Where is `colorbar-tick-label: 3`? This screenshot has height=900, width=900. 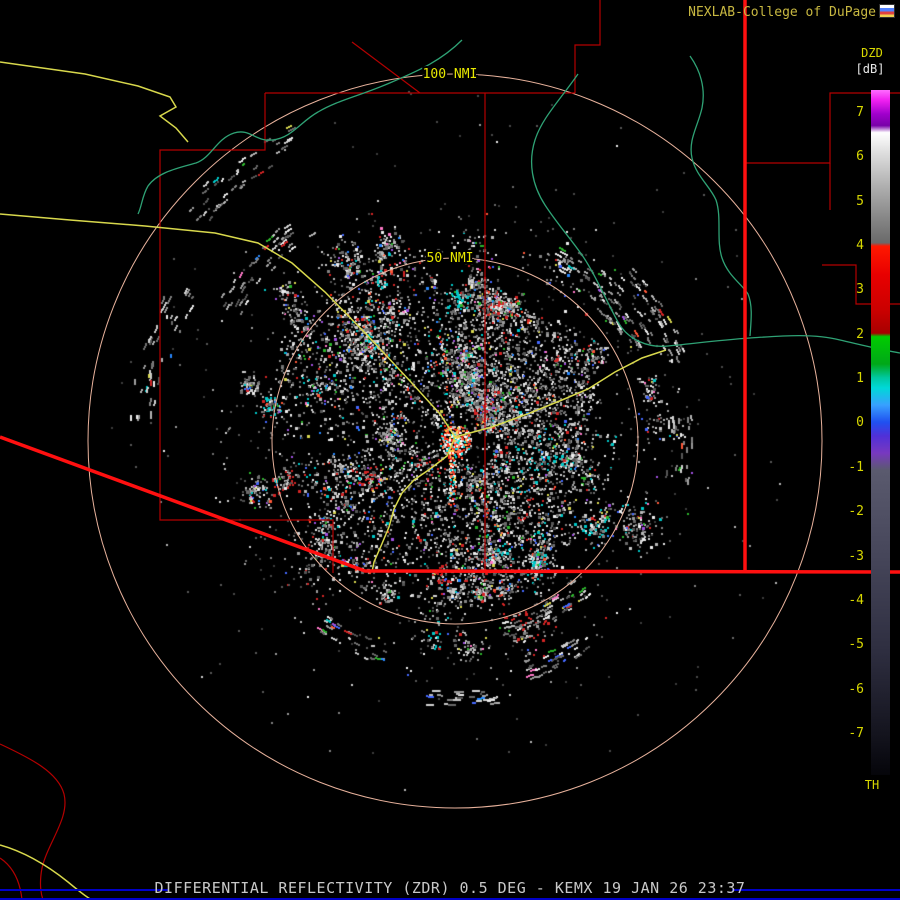
colorbar-tick-label: 3 is located at coordinates (860, 290).